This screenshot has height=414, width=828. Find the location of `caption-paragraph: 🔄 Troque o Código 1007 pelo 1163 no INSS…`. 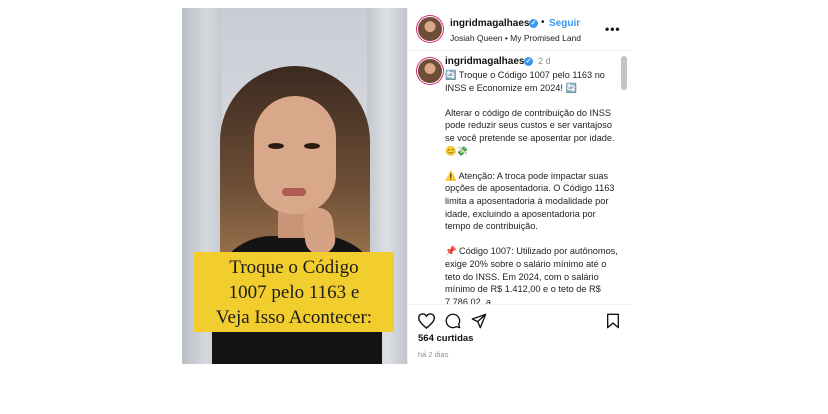

caption-paragraph: 🔄 Troque o Código 1007 pelo 1163 no INSS… is located at coordinates (525, 81).